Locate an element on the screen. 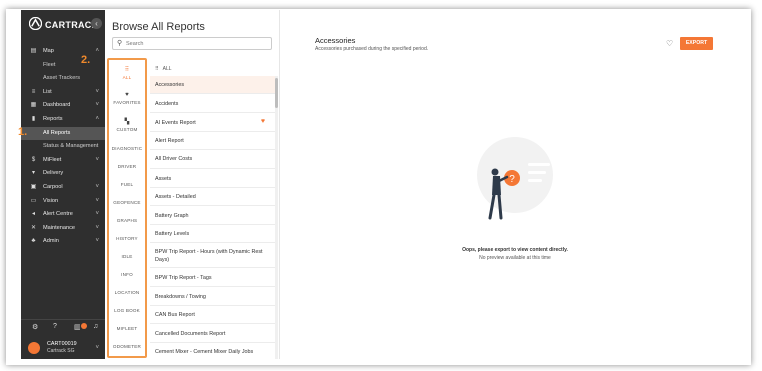 The image size is (762, 371). category-history: HISTORY is located at coordinates (127, 238).